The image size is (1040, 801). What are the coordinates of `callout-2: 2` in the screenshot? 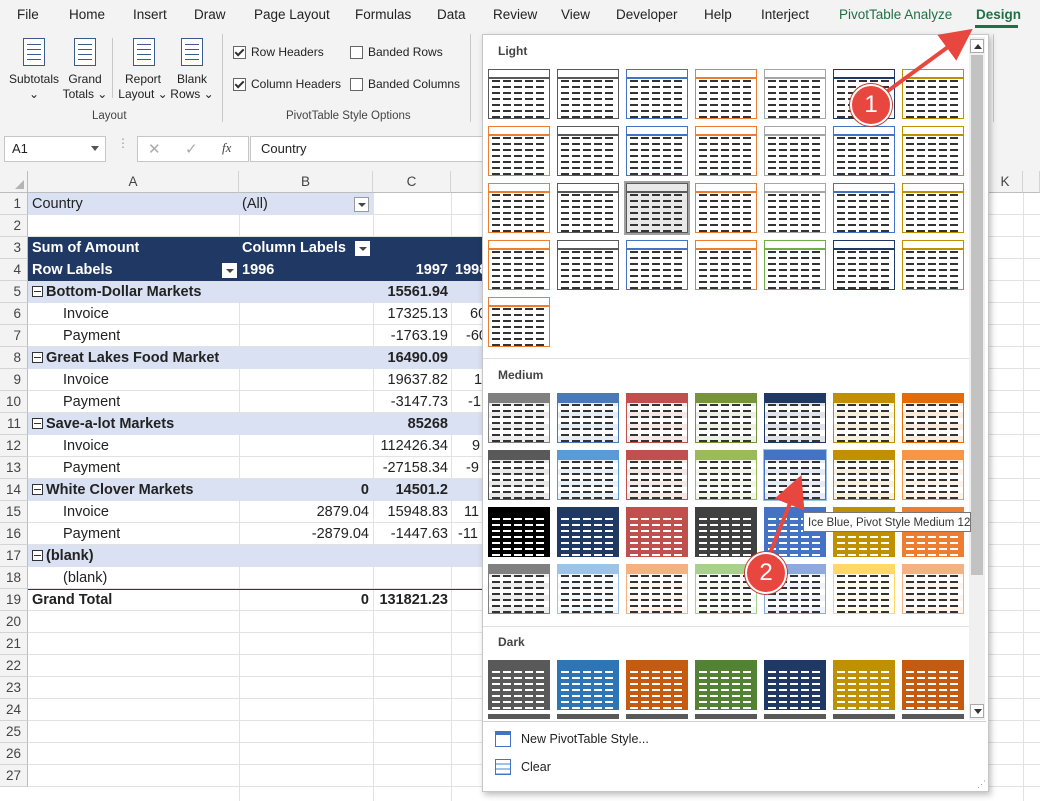 It's located at (766, 573).